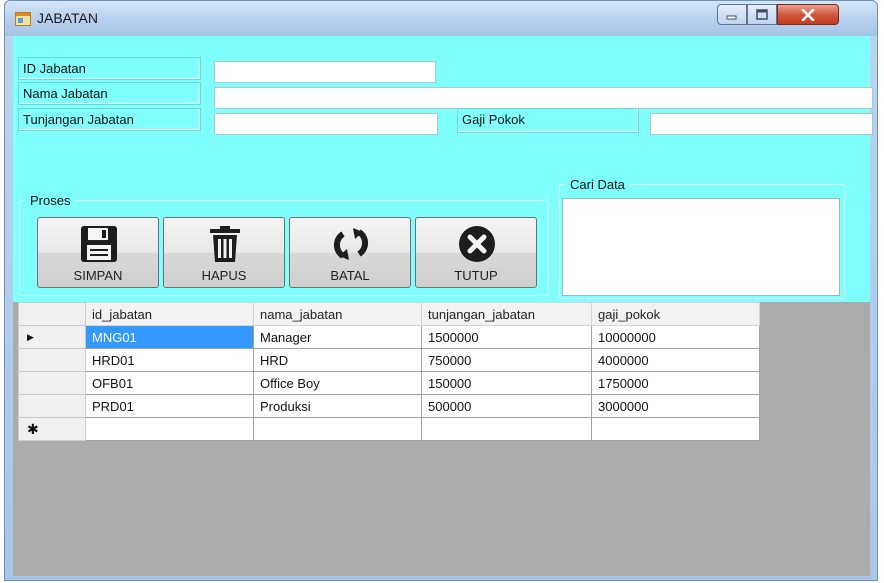 This screenshot has height=583, width=884. What do you see at coordinates (506, 383) in the screenshot?
I see `cell-tunjangan-jabatan: 150000` at bounding box center [506, 383].